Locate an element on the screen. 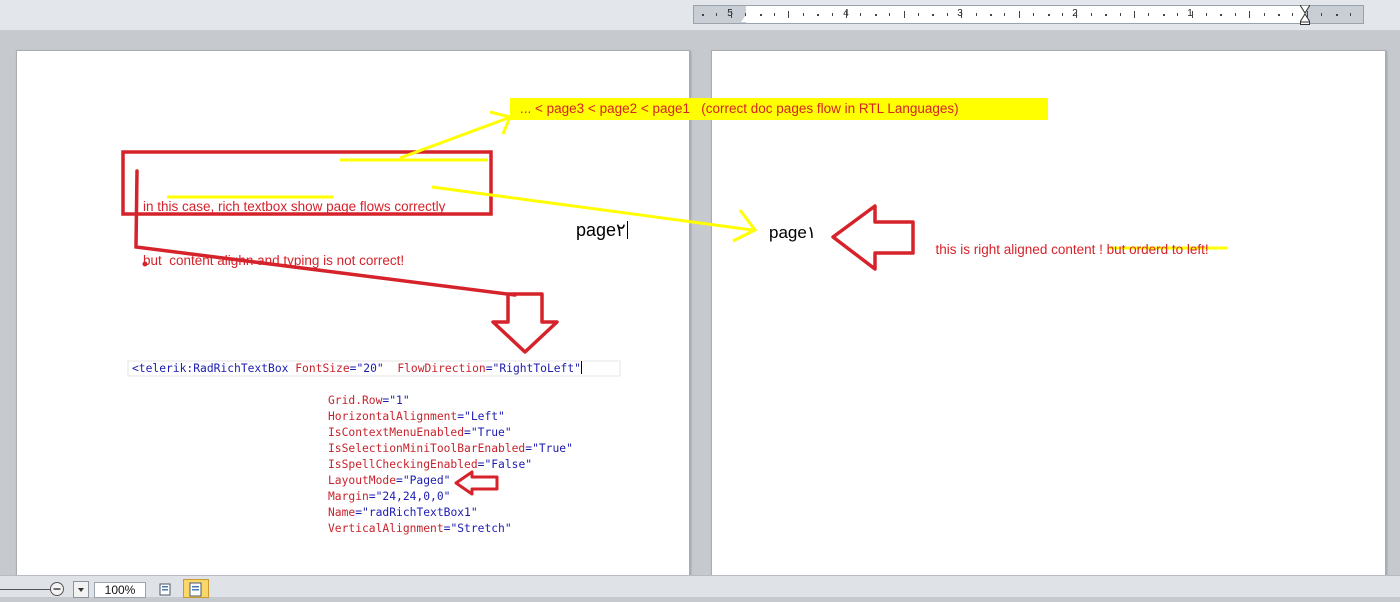 Image resolution: width=1400 pixels, height=602 pixels. chevron-down-icon is located at coordinates (81, 590).